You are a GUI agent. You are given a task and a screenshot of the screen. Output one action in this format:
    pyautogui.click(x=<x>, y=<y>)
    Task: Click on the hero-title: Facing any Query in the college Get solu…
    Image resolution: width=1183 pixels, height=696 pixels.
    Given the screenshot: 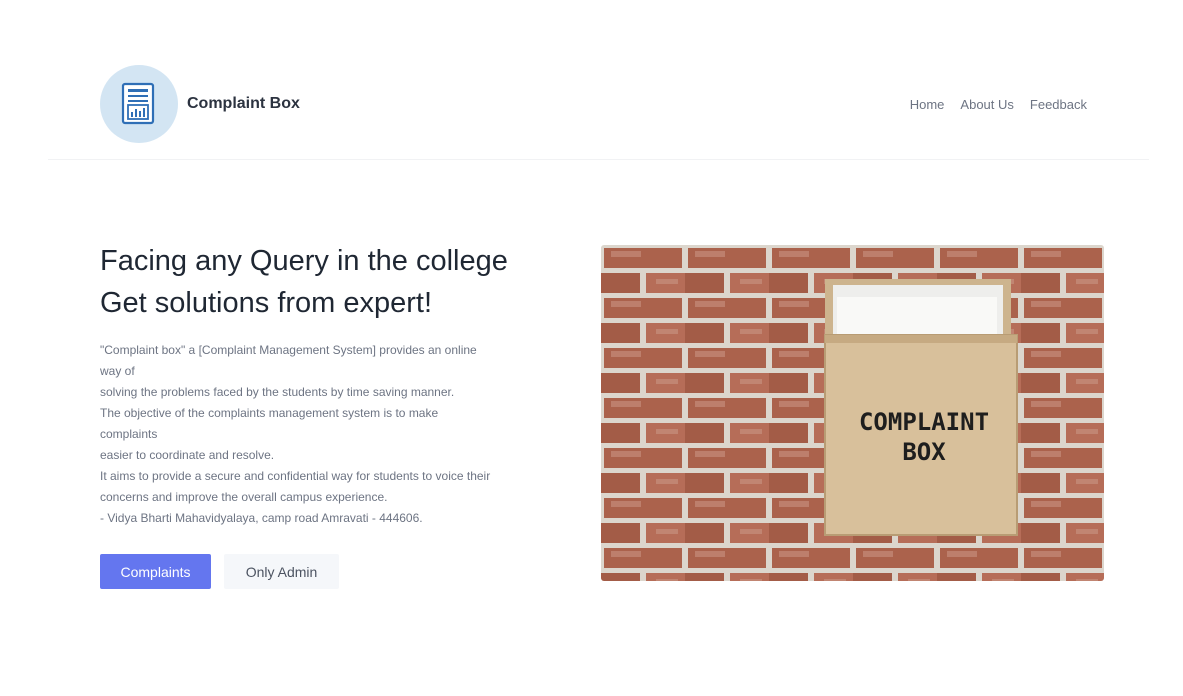 What is the action you would take?
    pyautogui.click(x=304, y=282)
    